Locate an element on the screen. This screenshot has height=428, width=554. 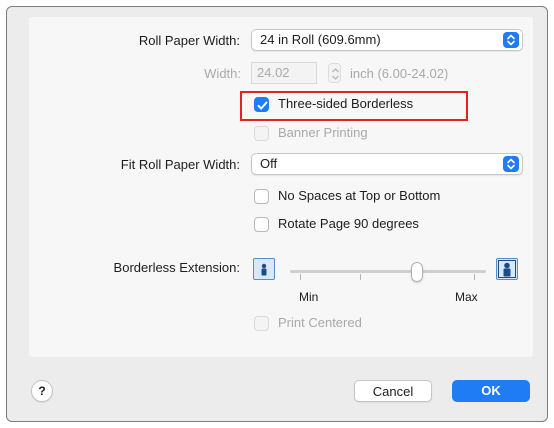
rotate-page-label: Rotate Page 90 degrees is located at coordinates (348, 223).